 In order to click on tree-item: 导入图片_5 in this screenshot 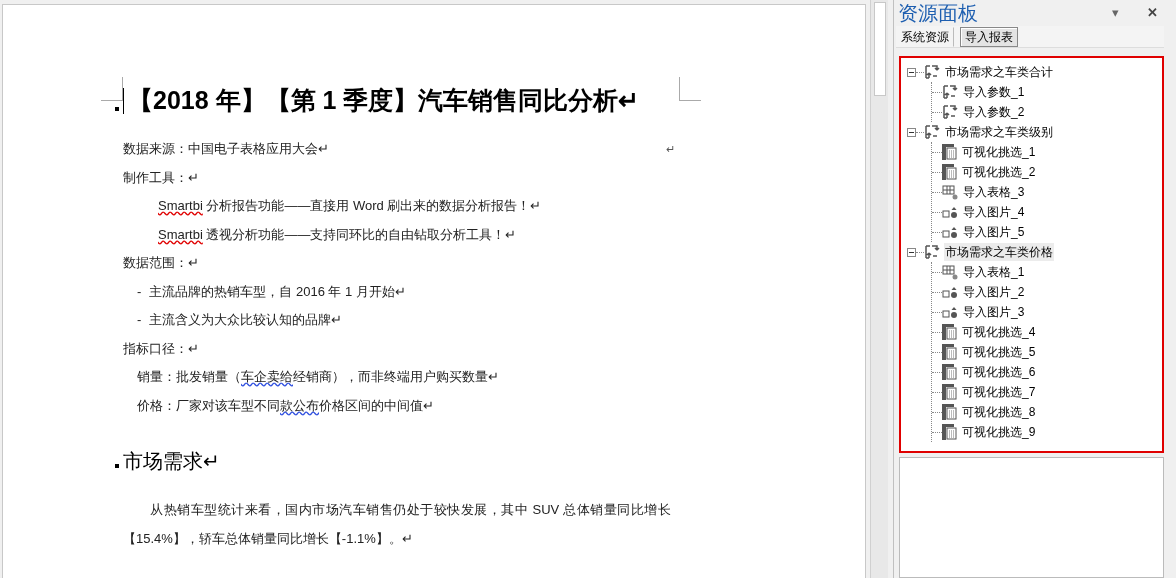, I will do `click(994, 232)`.